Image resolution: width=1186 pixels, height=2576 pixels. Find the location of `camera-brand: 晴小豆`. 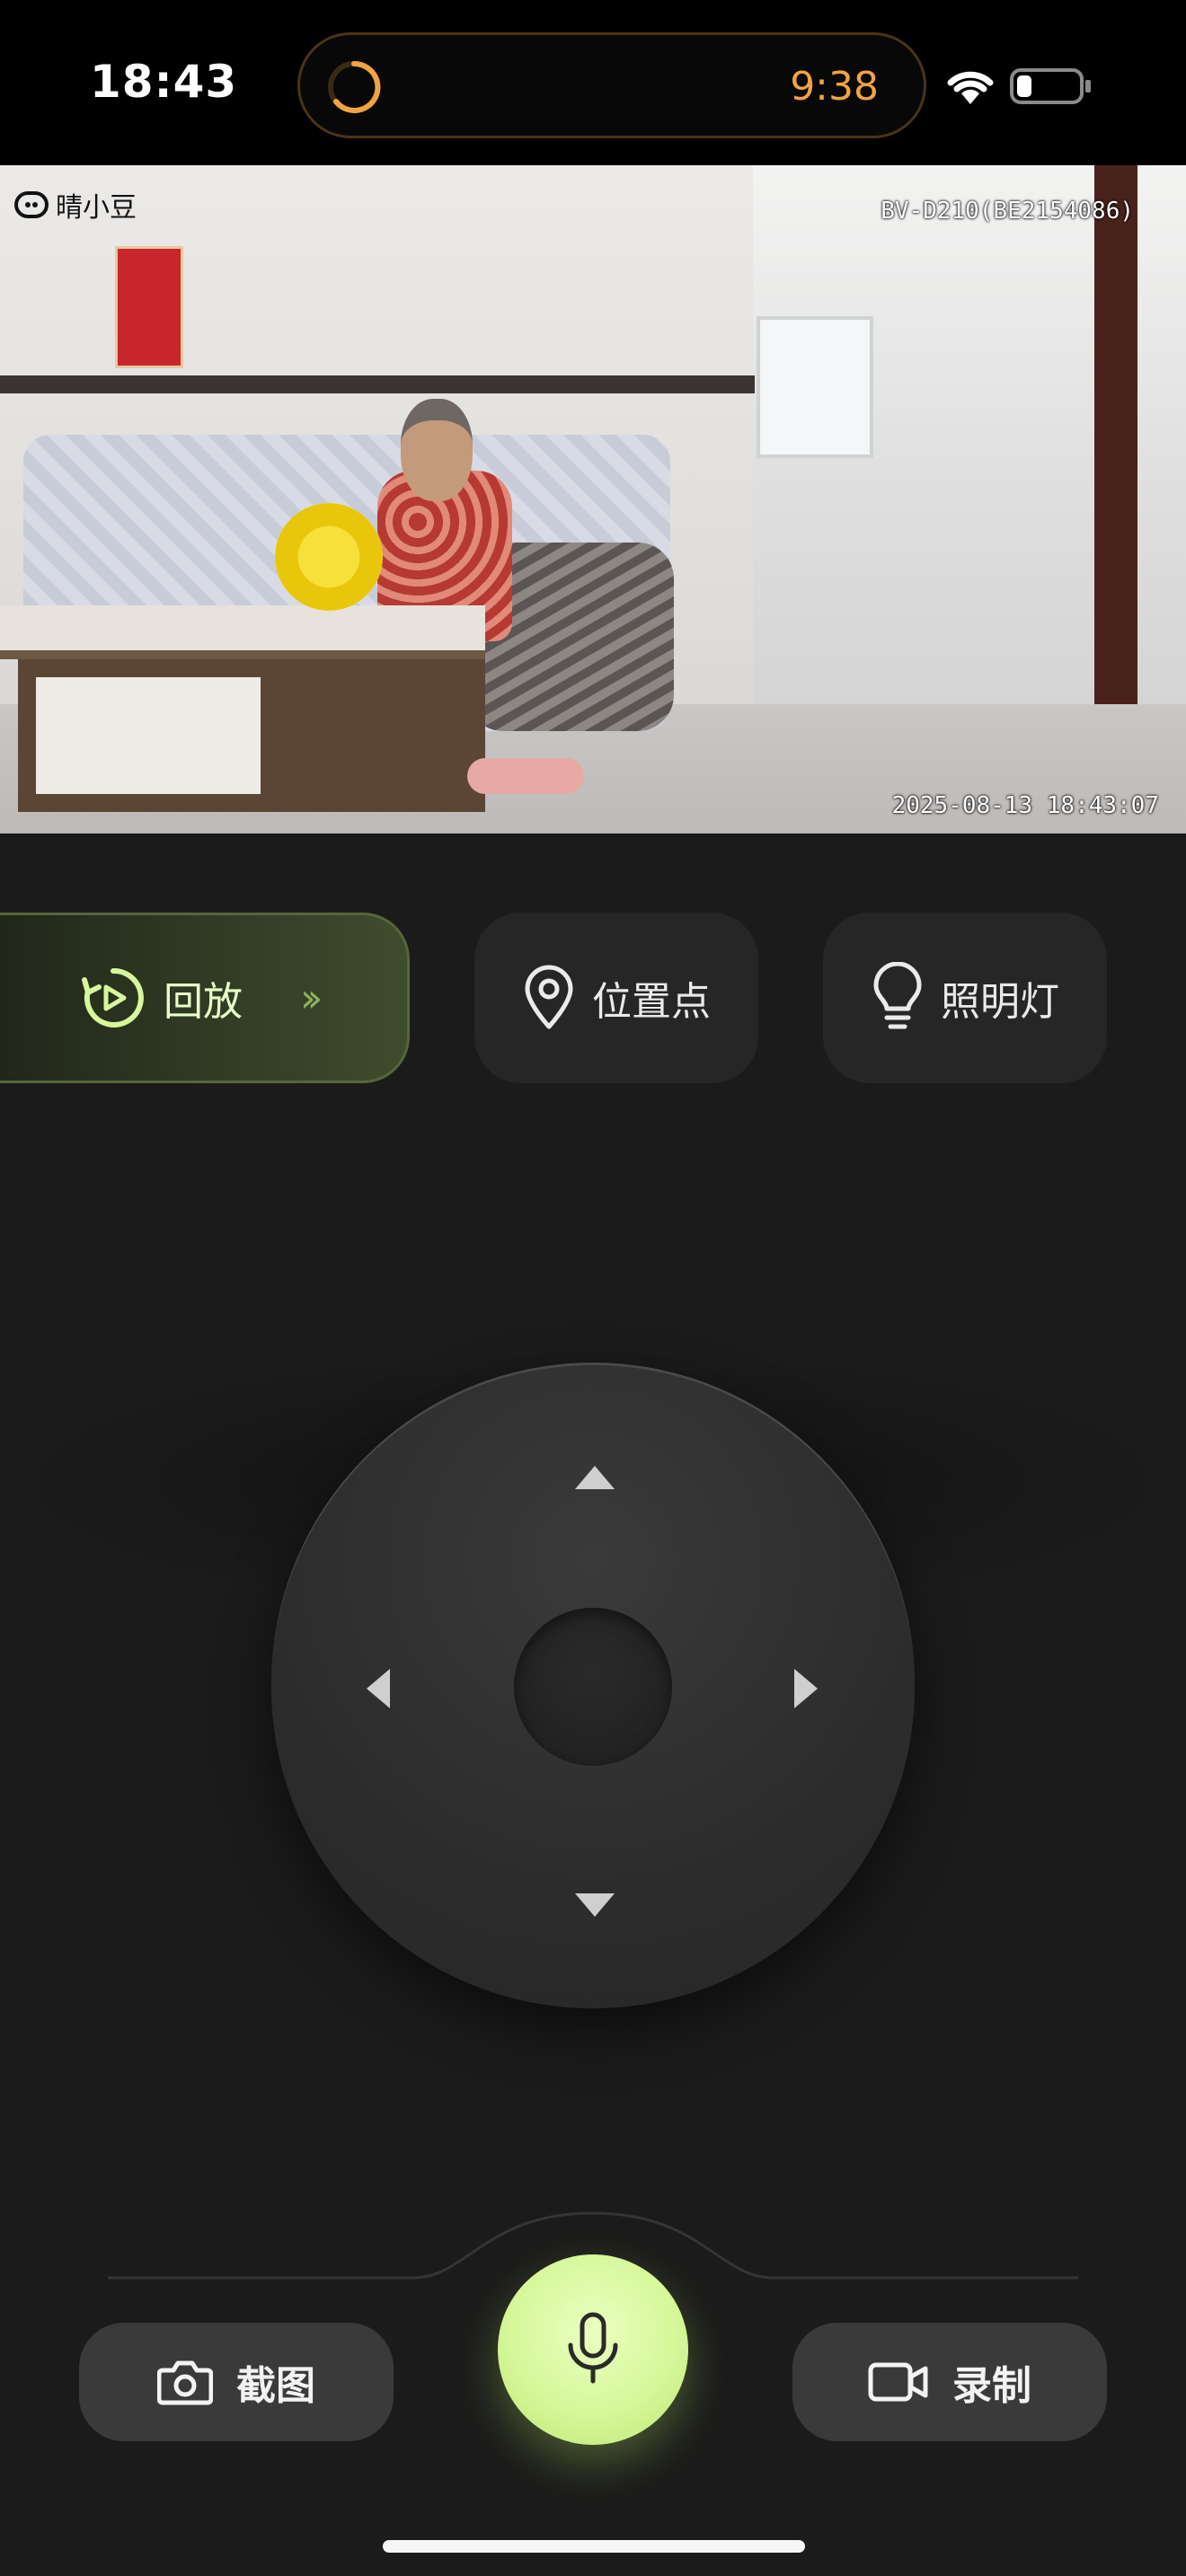

camera-brand: 晴小豆 is located at coordinates (75, 205).